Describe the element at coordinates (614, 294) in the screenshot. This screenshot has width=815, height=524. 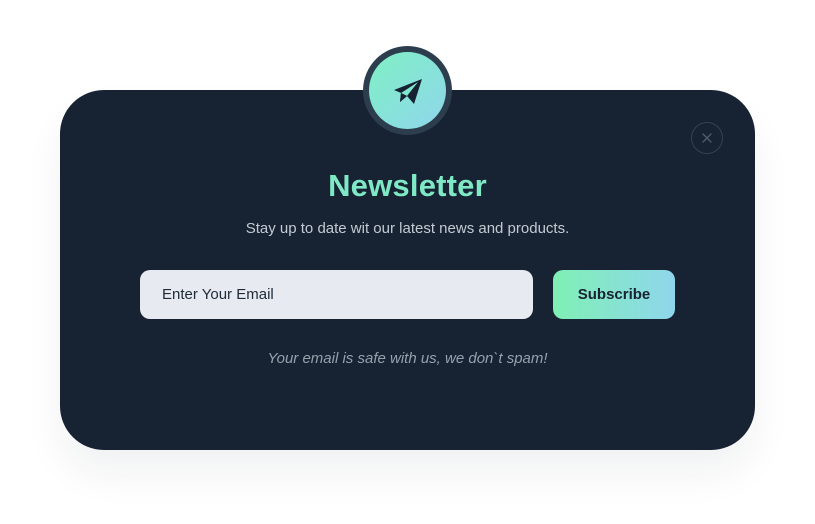
I see `subscribe-button: Subscribe` at that location.